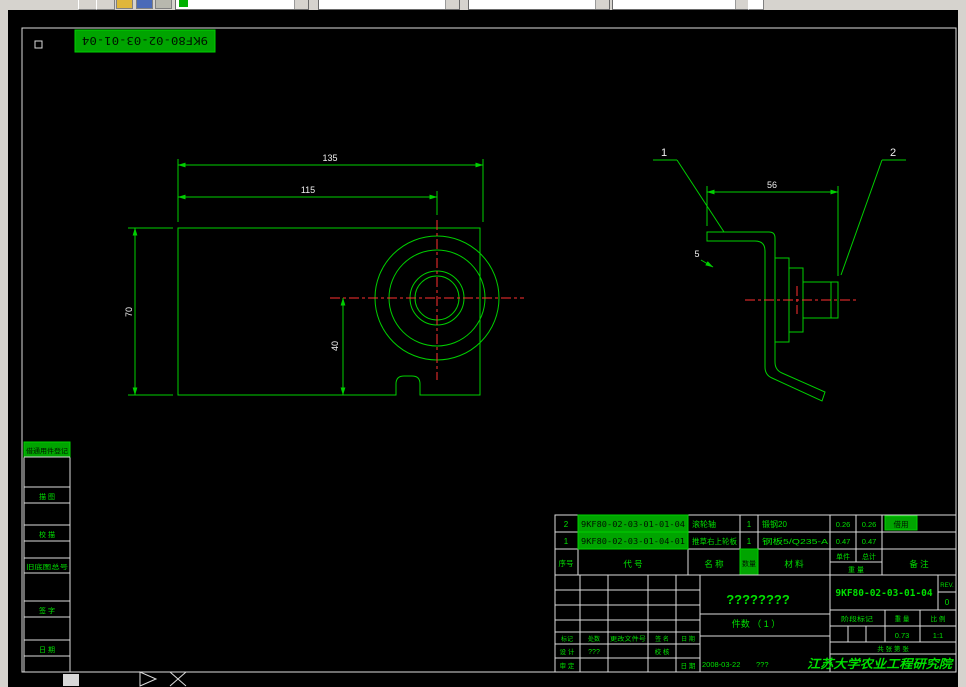 The image size is (966, 687). Describe the element at coordinates (329, 311) in the screenshot. I see `part-outline` at that location.